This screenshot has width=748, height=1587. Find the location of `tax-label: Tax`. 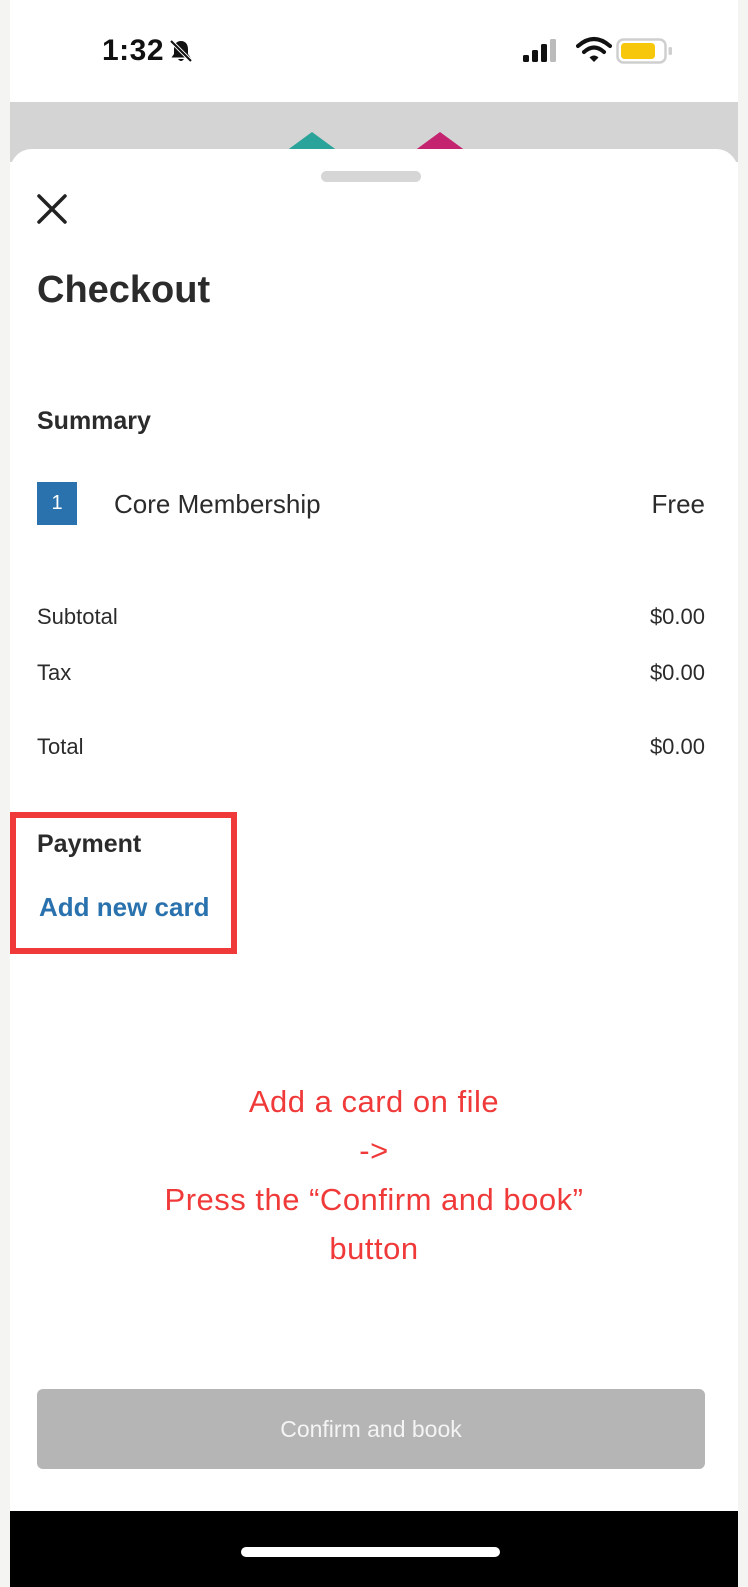

tax-label: Tax is located at coordinates (54, 672).